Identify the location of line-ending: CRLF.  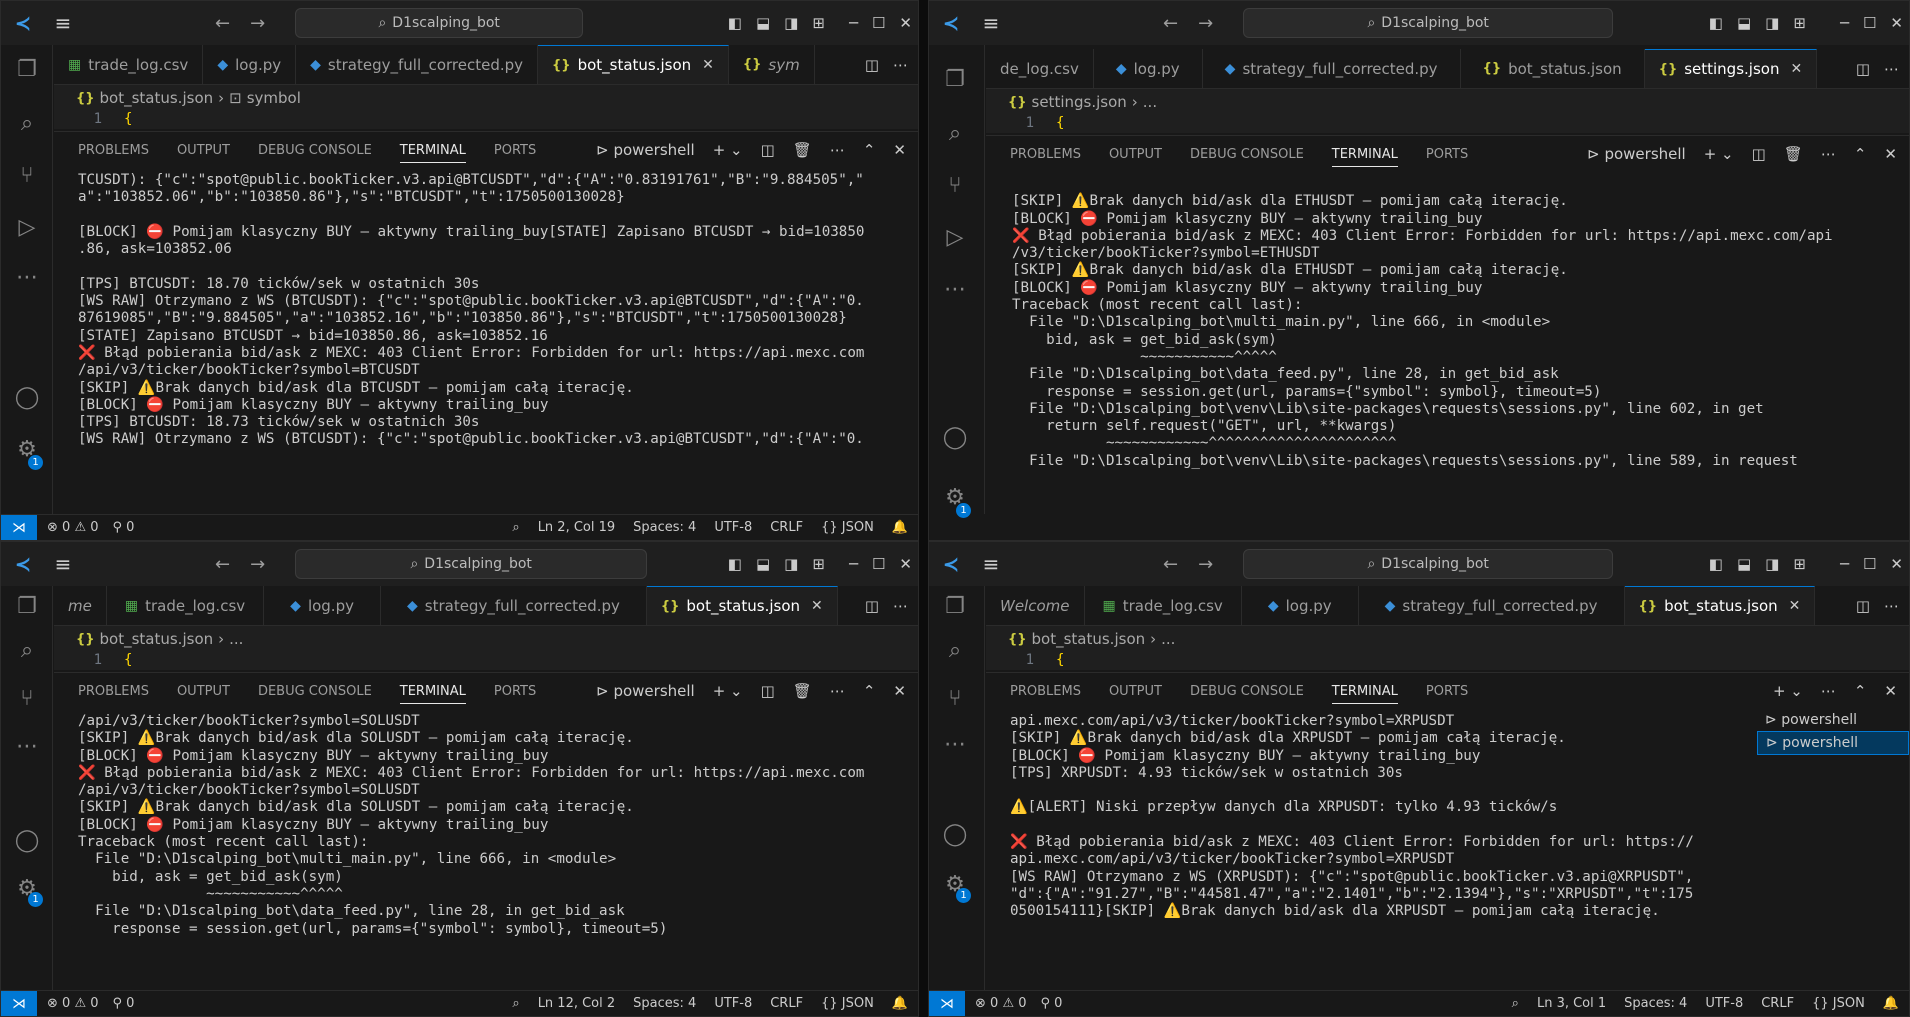
(1777, 1003).